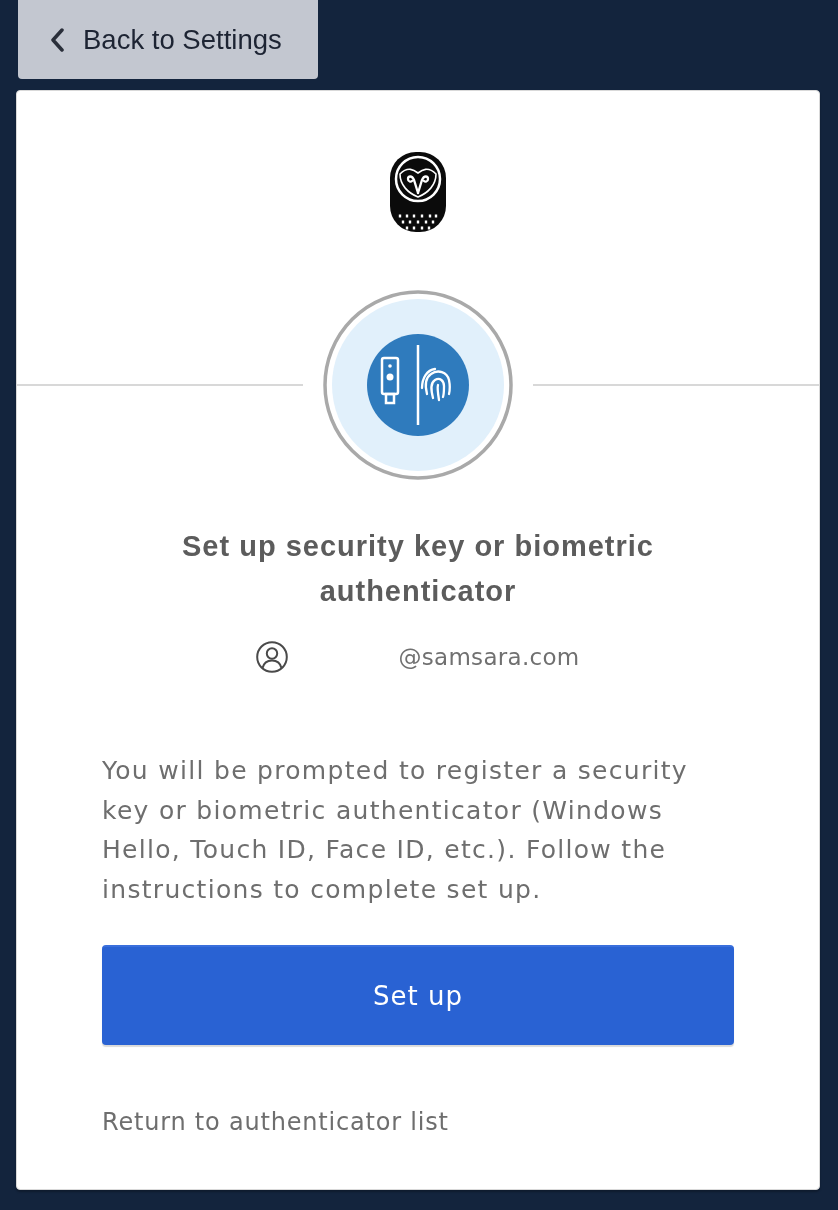 This screenshot has height=1210, width=838. What do you see at coordinates (272, 657) in the screenshot?
I see `user-icon` at bounding box center [272, 657].